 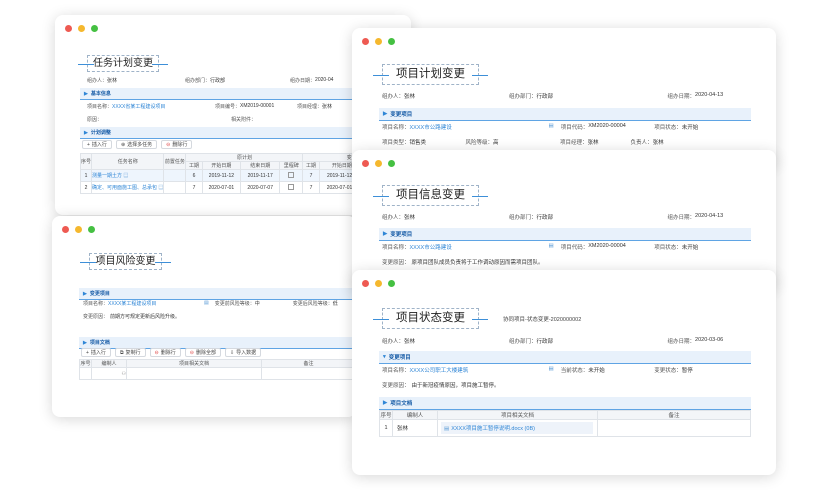 What do you see at coordinates (243, 352) in the screenshot?
I see `import-data-button: ⇩ 导入数据` at bounding box center [243, 352].